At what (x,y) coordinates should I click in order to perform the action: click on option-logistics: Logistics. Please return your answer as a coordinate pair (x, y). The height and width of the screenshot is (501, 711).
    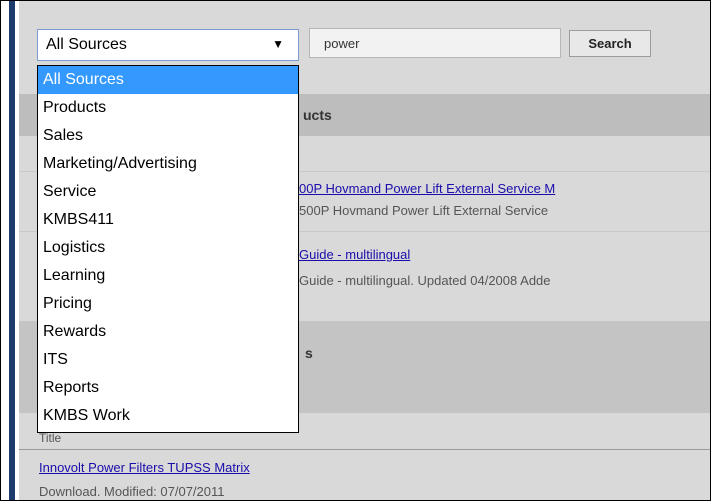
    Looking at the image, I should click on (168, 248).